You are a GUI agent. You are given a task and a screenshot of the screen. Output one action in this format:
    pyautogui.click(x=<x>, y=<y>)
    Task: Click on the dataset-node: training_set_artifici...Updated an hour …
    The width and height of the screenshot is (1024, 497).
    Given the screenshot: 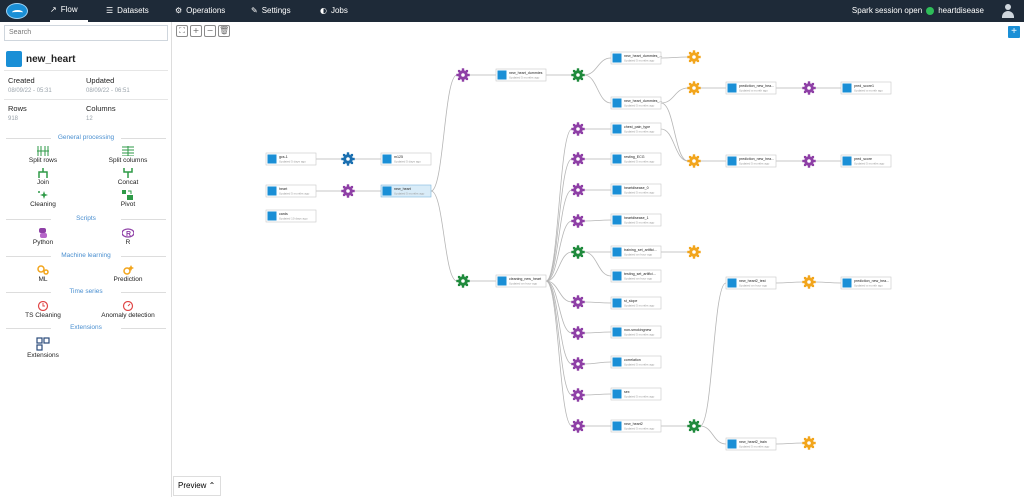 What is the action you would take?
    pyautogui.click(x=636, y=252)
    